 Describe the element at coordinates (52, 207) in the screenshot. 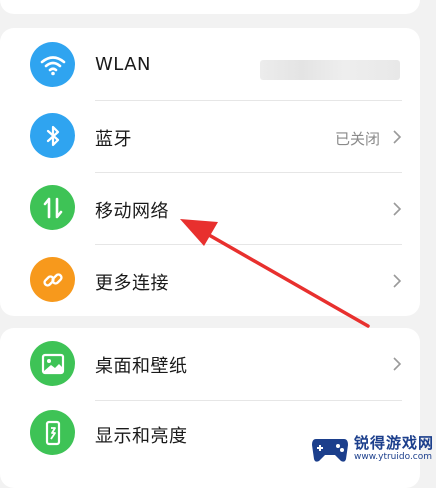

I see `mobile-data-icon` at that location.